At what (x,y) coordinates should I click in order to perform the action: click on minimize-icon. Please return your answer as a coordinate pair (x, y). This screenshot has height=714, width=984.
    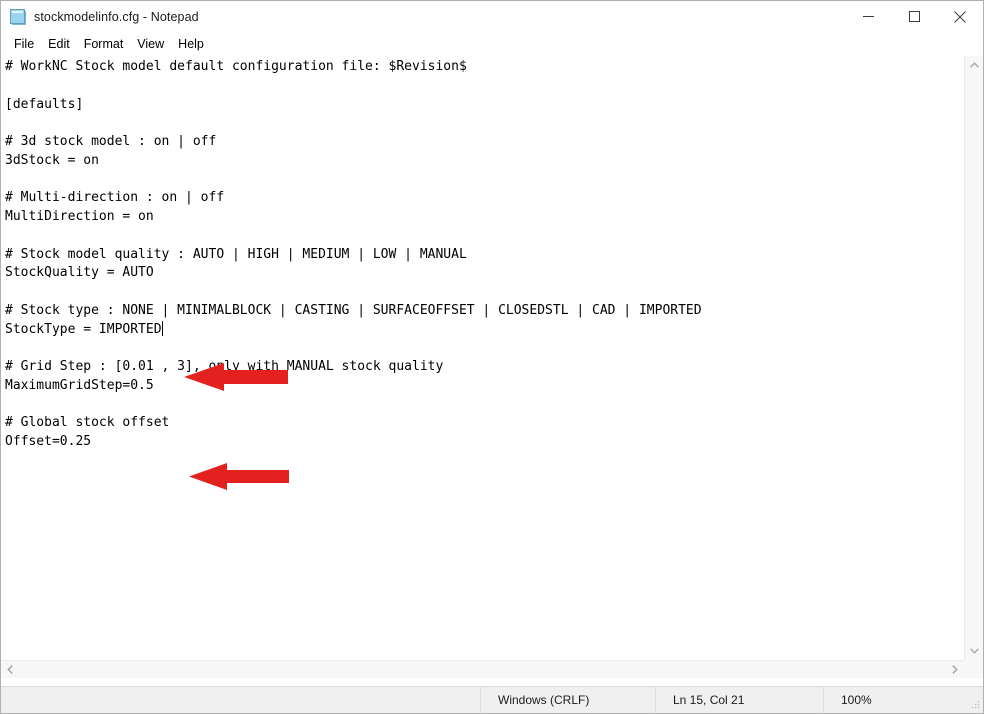
    Looking at the image, I should click on (868, 16).